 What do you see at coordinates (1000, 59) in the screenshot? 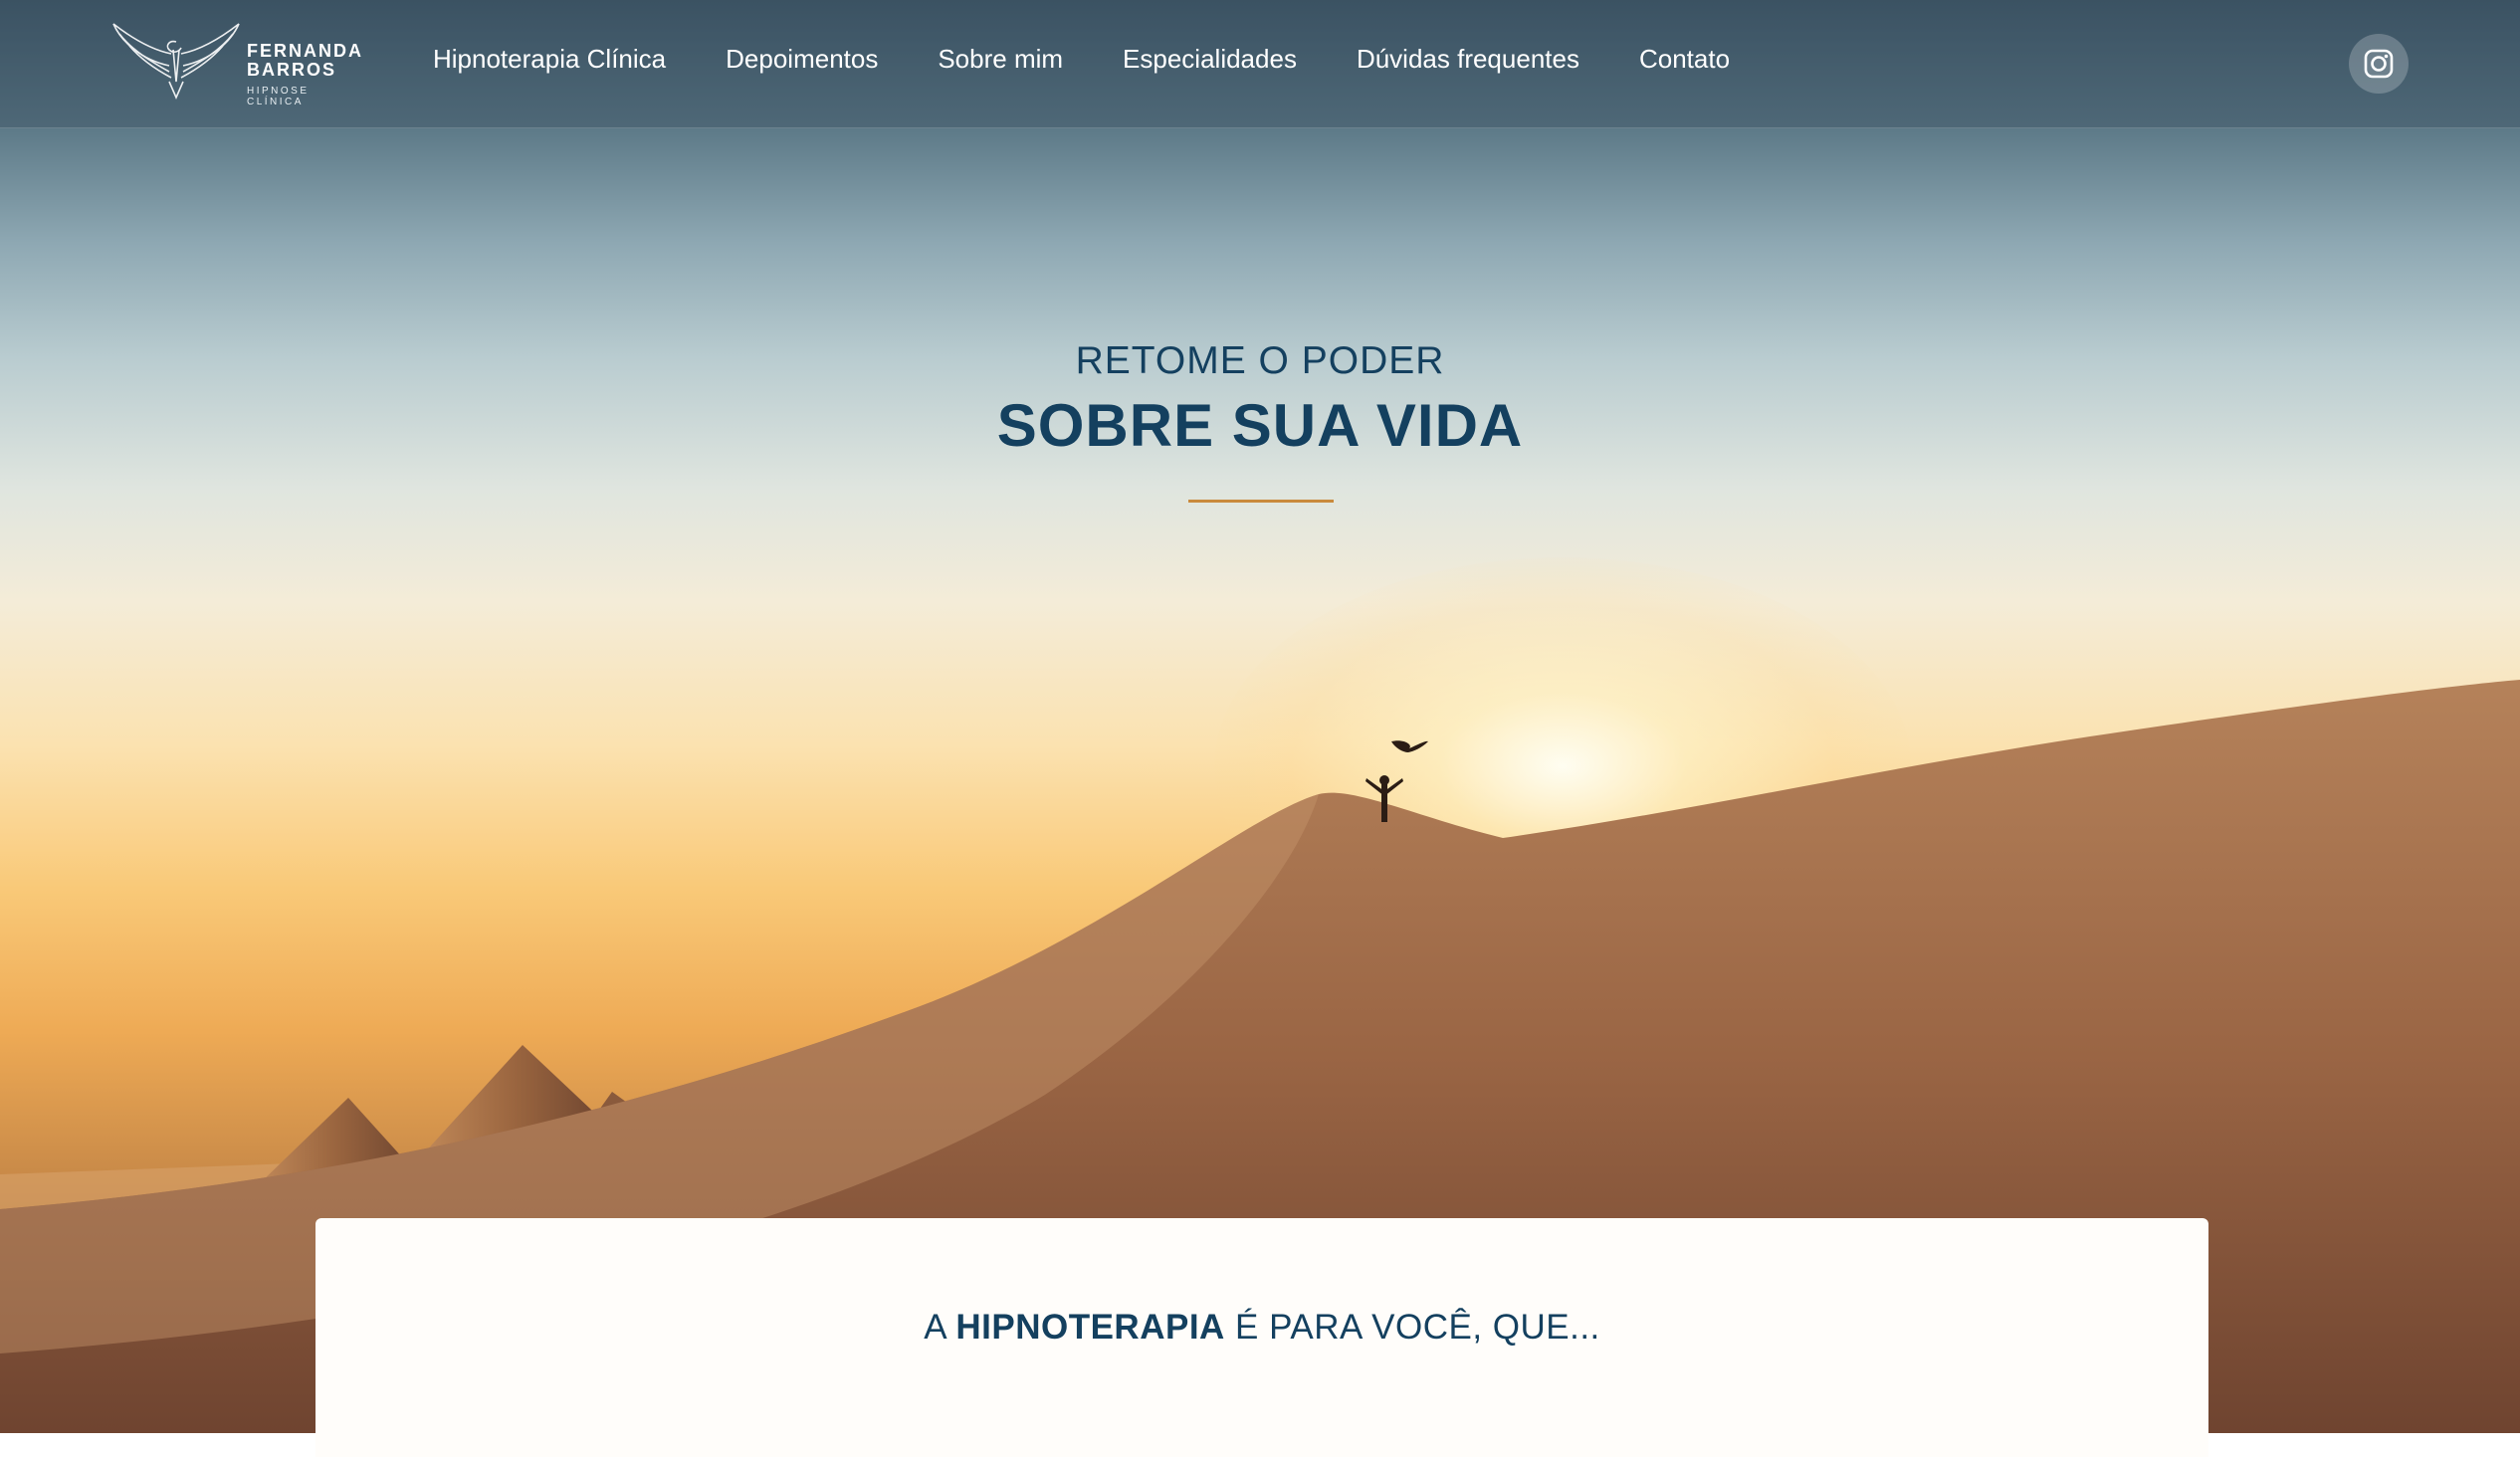
I see `nav-sobre-mim: Sobre mim` at bounding box center [1000, 59].